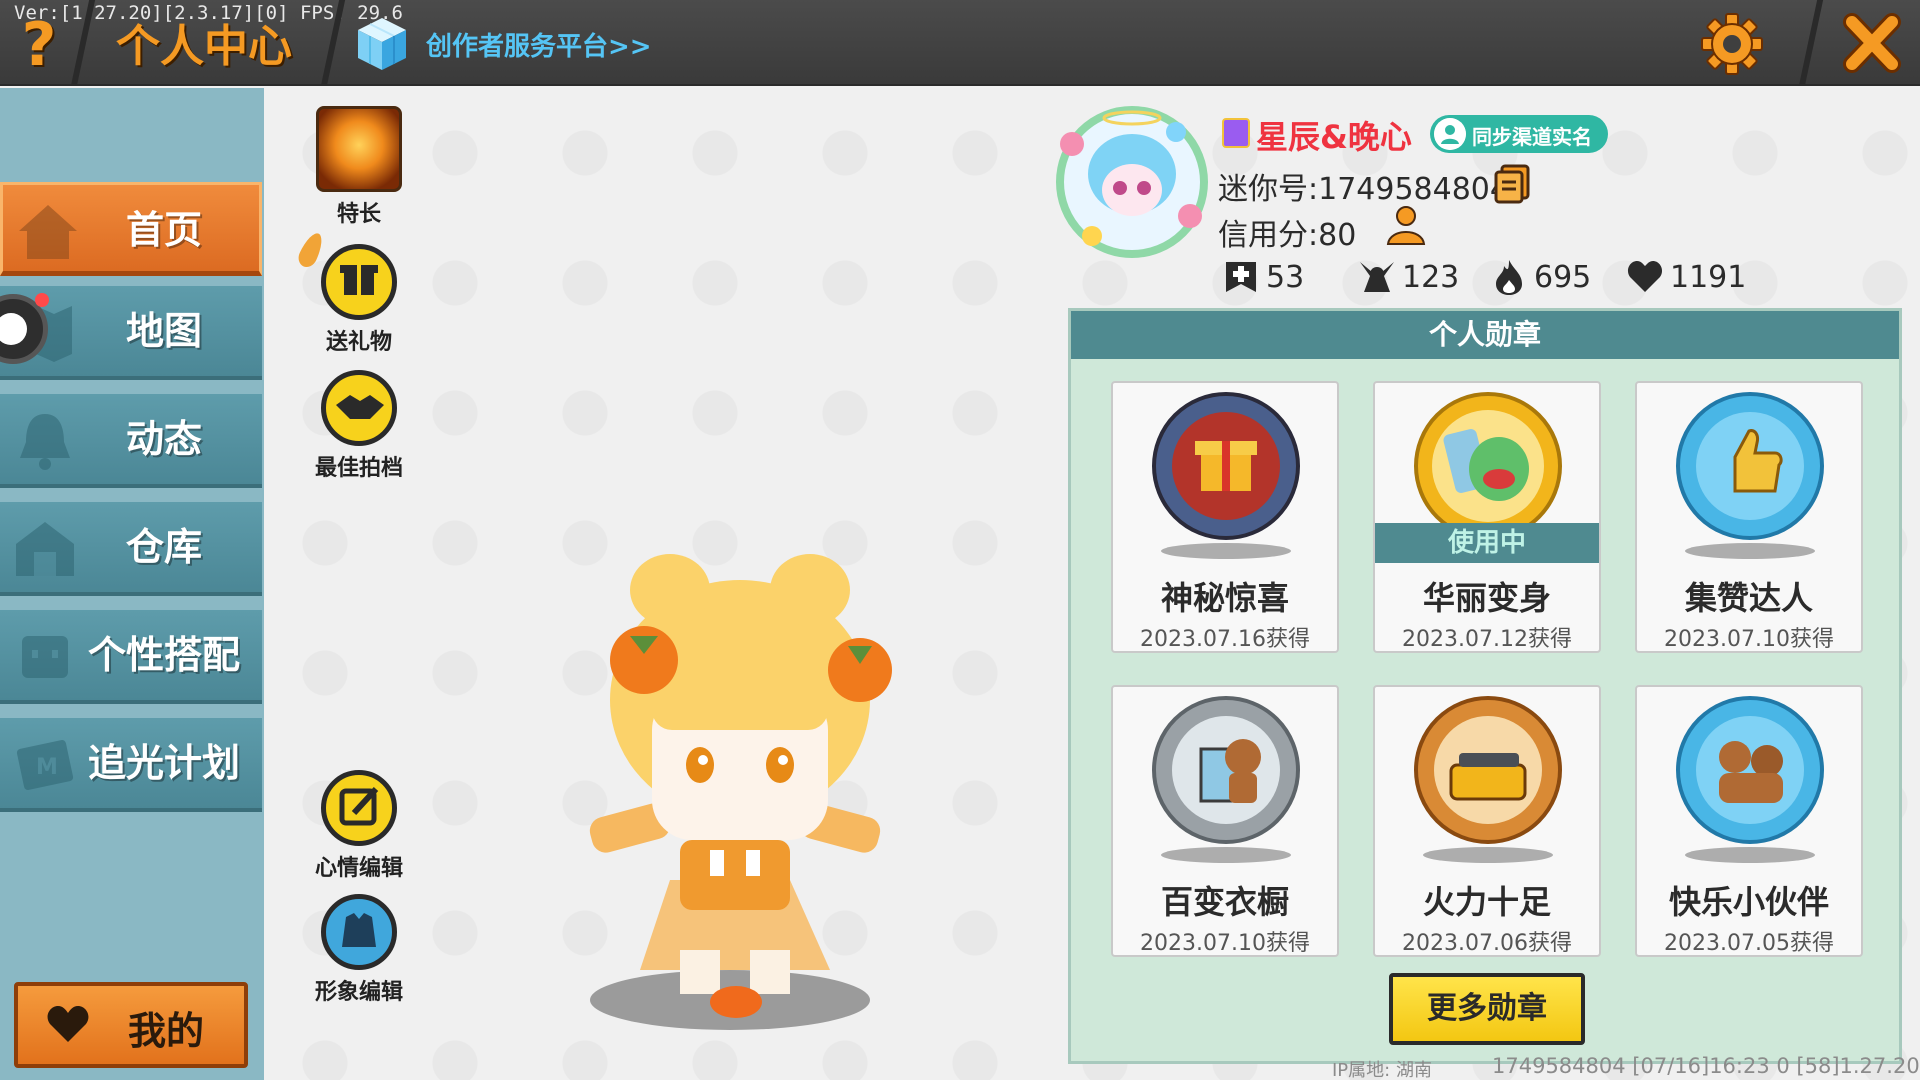  I want to click on stat-value: 1191, so click(1708, 277).